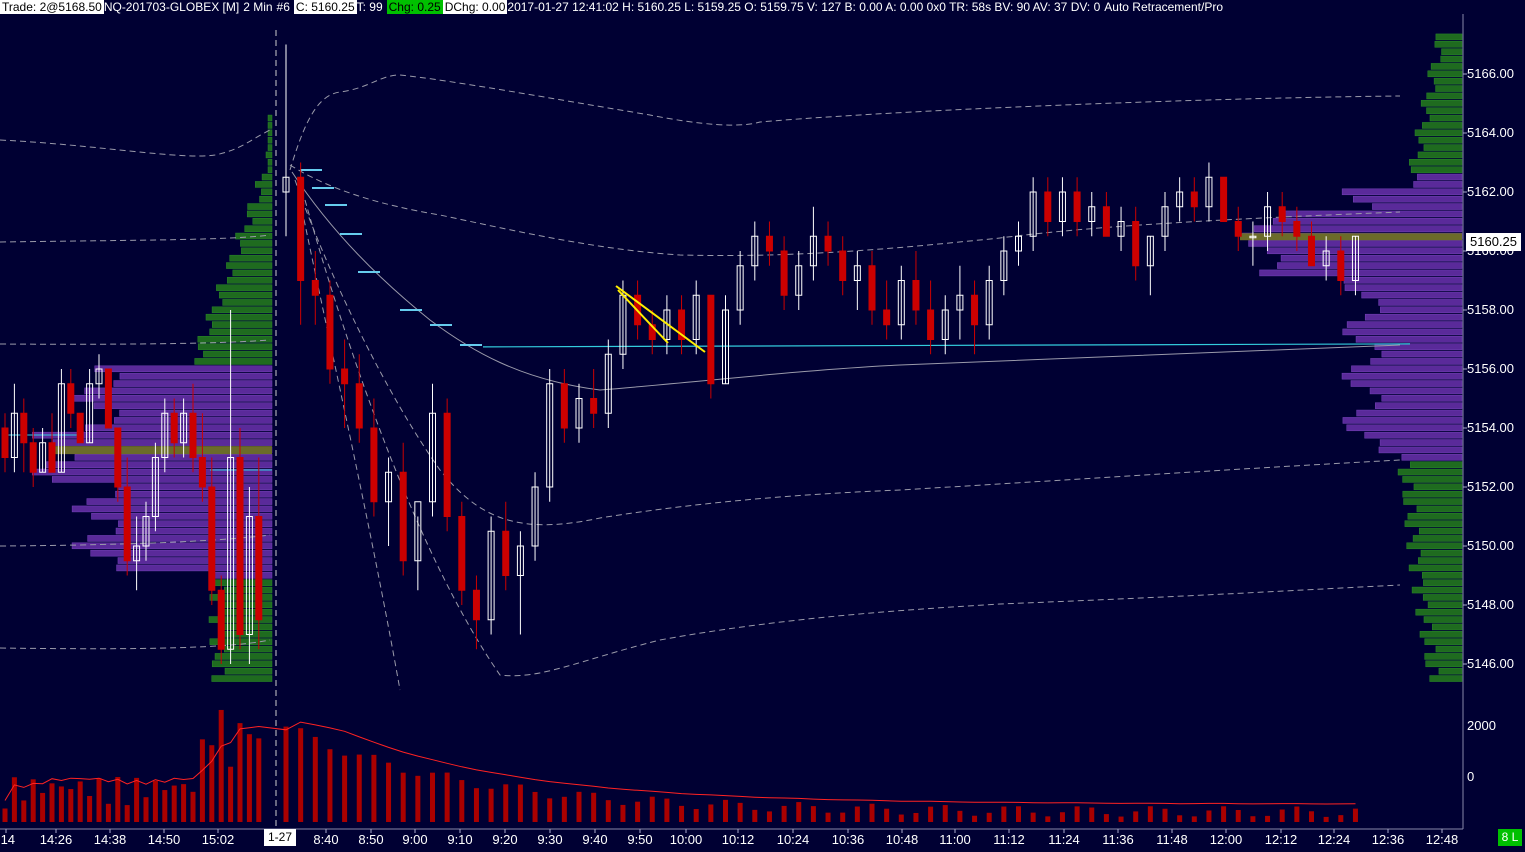  Describe the element at coordinates (1510, 837) in the screenshot. I see `status-flag: 8 L` at that location.